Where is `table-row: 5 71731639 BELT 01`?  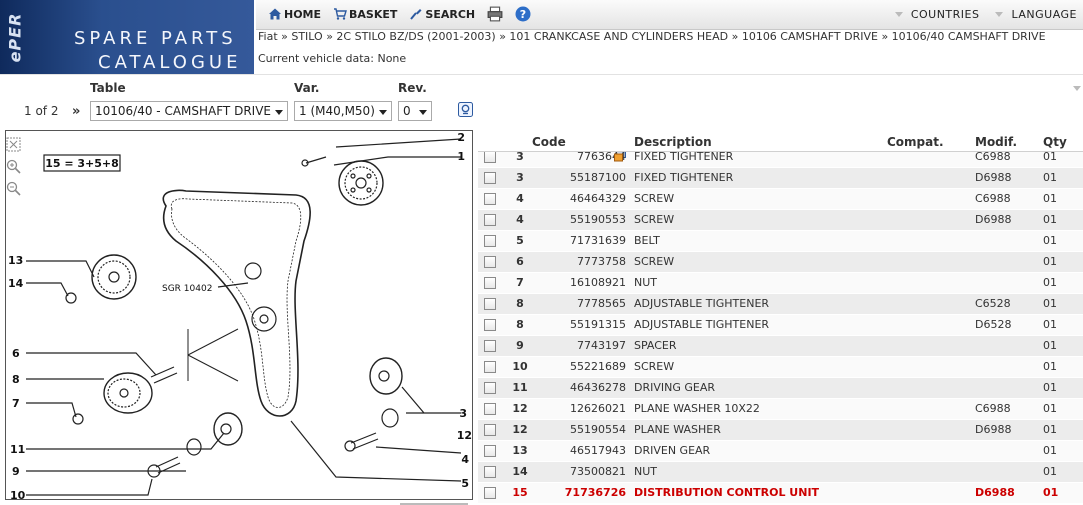
table-row: 5 71731639 BELT 01 is located at coordinates (780, 241).